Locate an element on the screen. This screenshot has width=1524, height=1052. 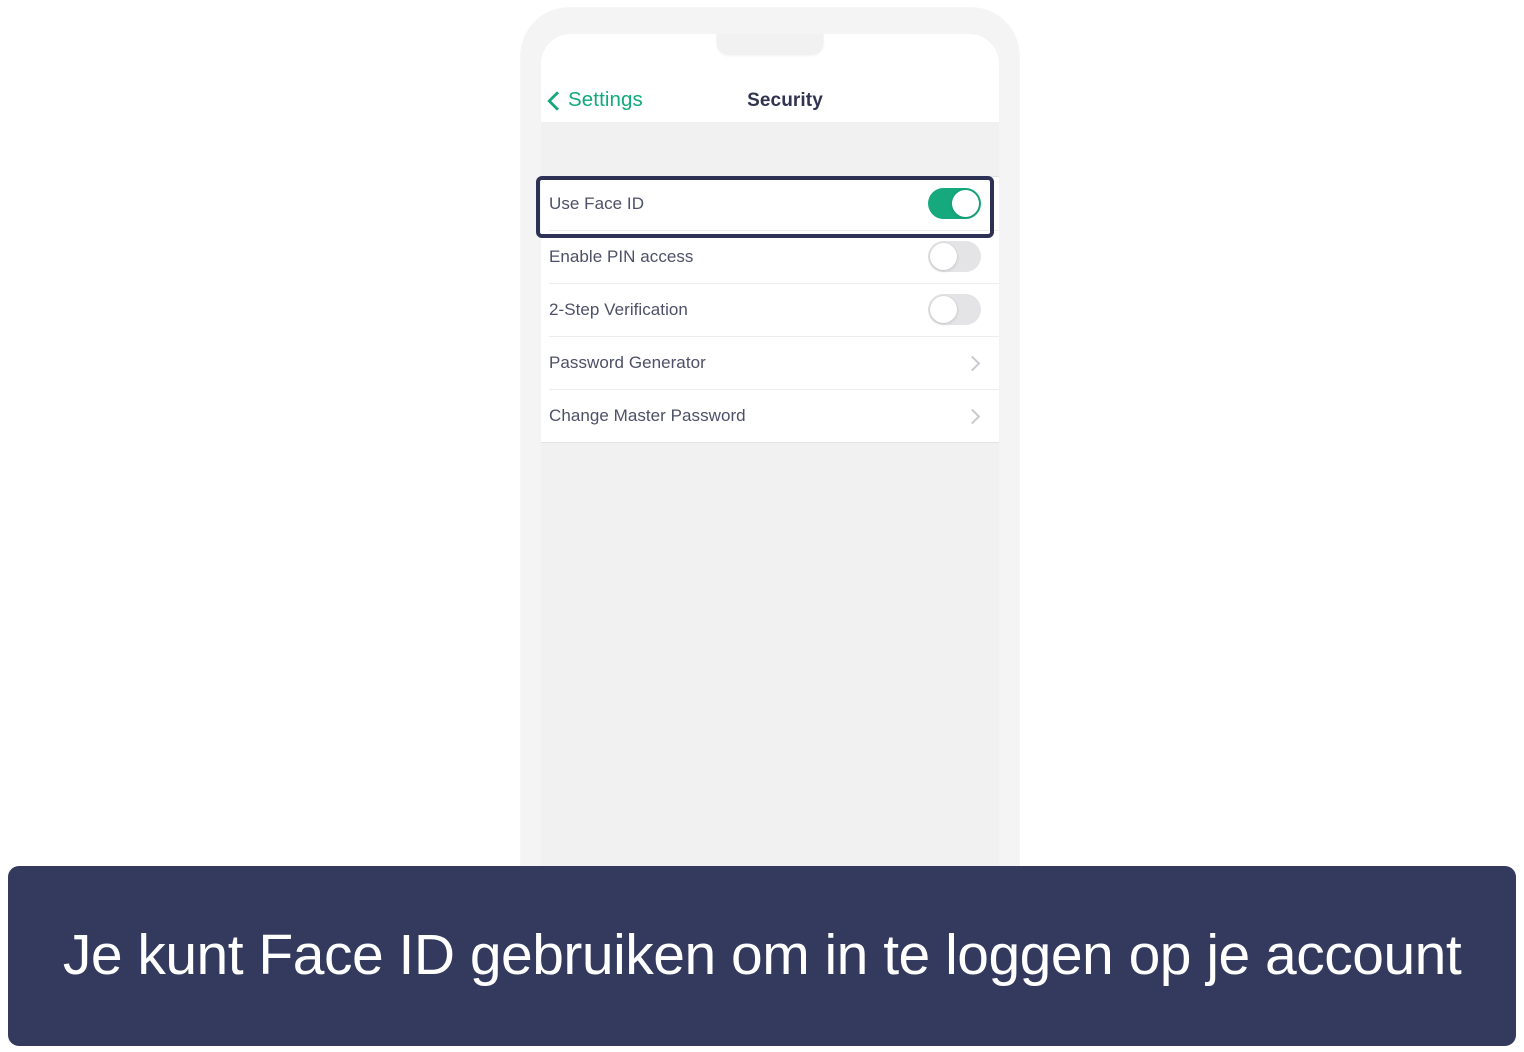
list-item-label: Enable PIN access is located at coordinates (621, 256).